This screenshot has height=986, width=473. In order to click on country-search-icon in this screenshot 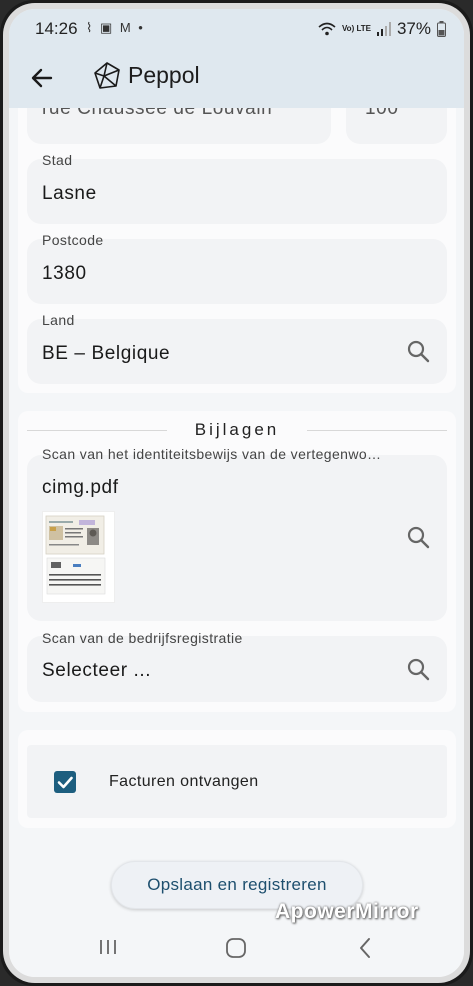, I will do `click(419, 352)`.